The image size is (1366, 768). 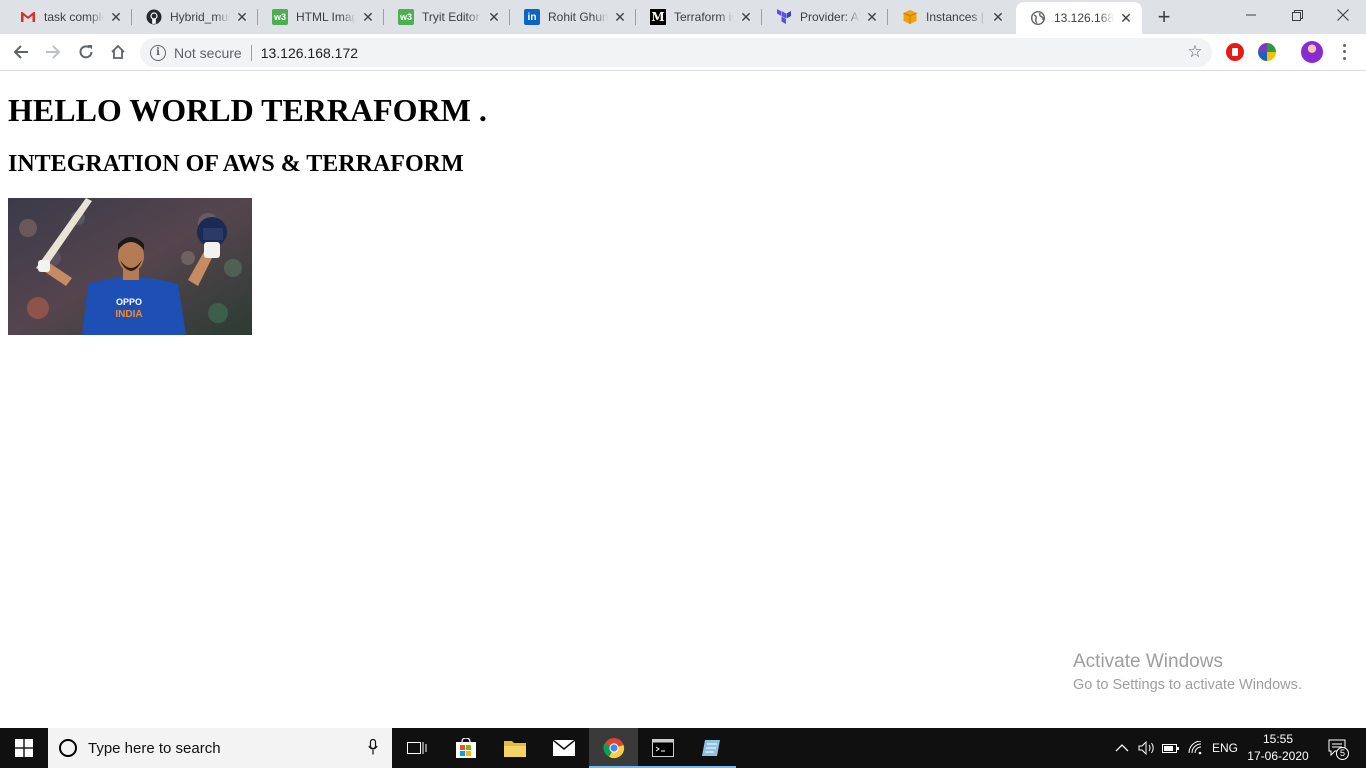 I want to click on show-hidden-icons-button, so click(x=1122, y=748).